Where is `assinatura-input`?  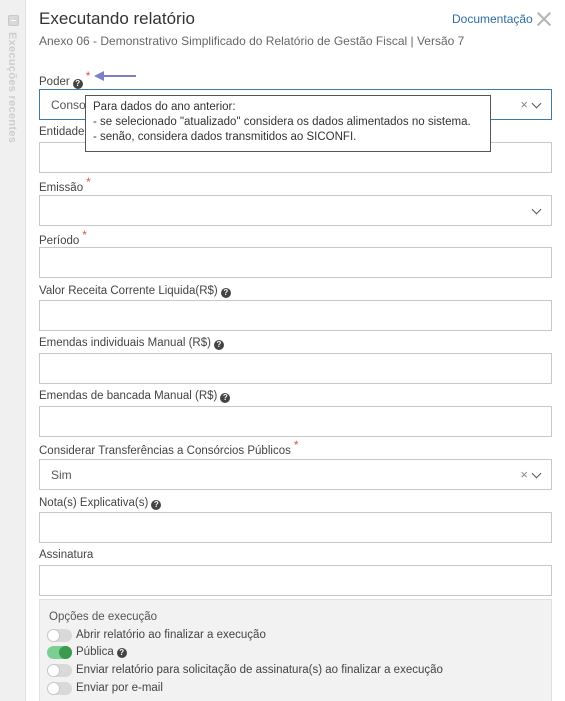 assinatura-input is located at coordinates (295, 580).